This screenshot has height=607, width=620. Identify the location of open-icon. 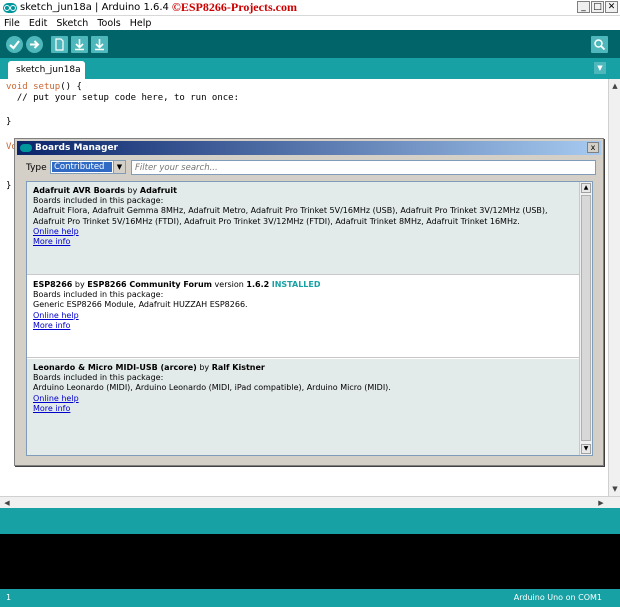
(79, 45).